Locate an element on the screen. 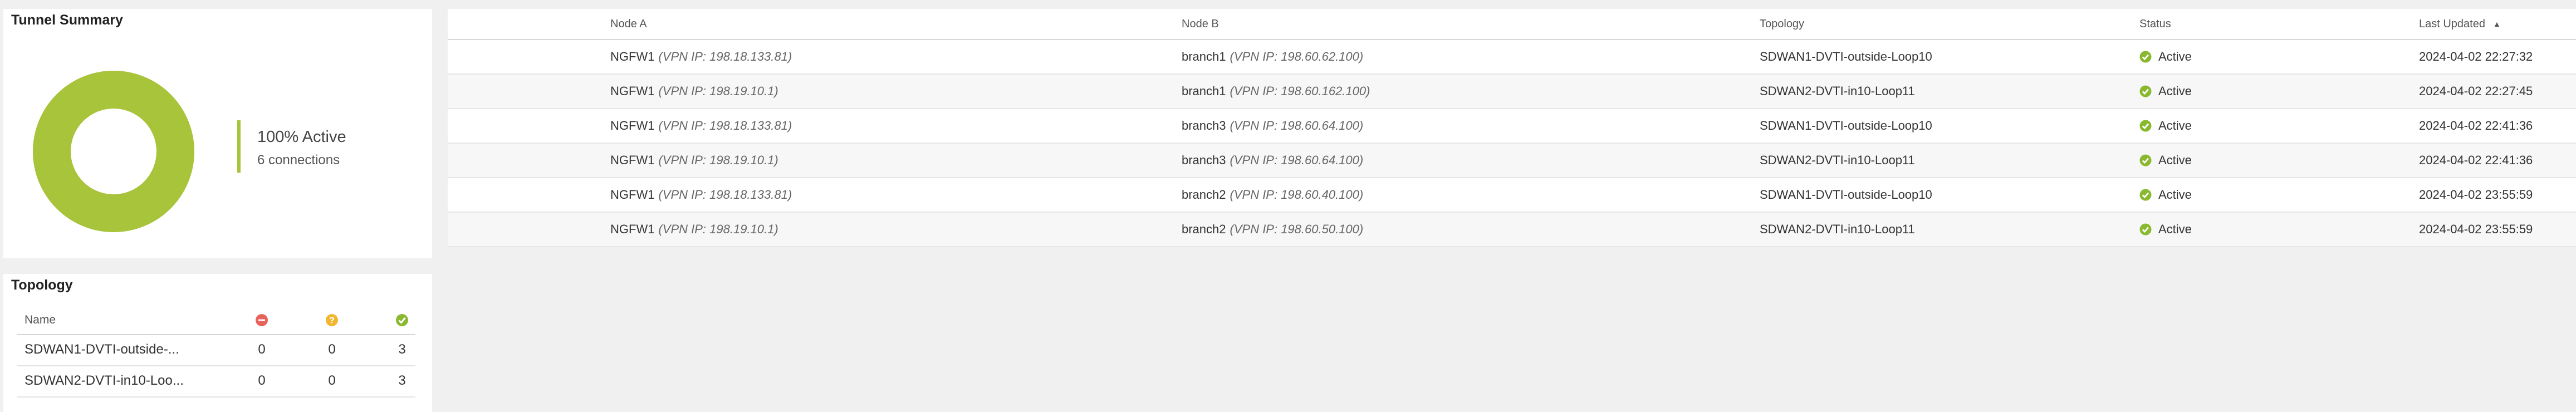  last-updated-cell: 2024-04-02 22:27:32 is located at coordinates (2476, 56).